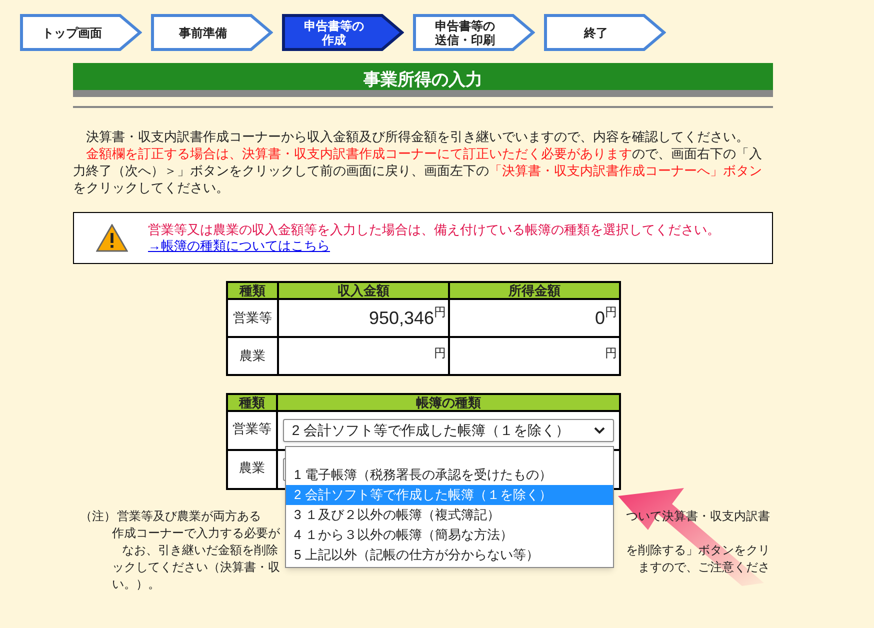 The height and width of the screenshot is (628, 874). Describe the element at coordinates (417, 136) in the screenshot. I see `intro-paragraph: 決算書・収支内訳書作成コーナーから収入金額及び所得金額を引き継いでいますので、内容を確認してください。` at that location.